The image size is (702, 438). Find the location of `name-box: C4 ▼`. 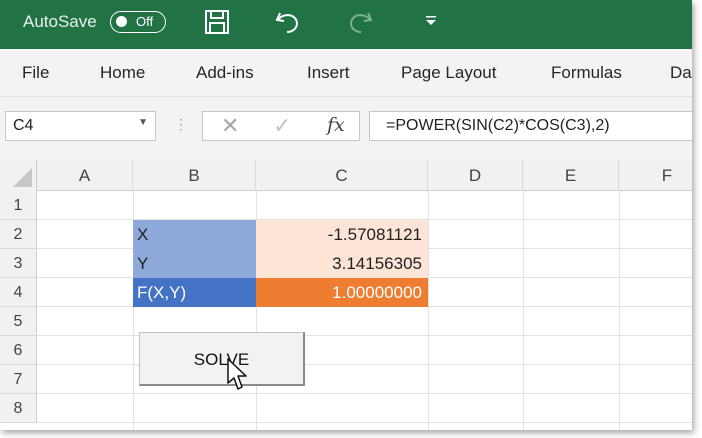

name-box: C4 ▼ is located at coordinates (80, 126).